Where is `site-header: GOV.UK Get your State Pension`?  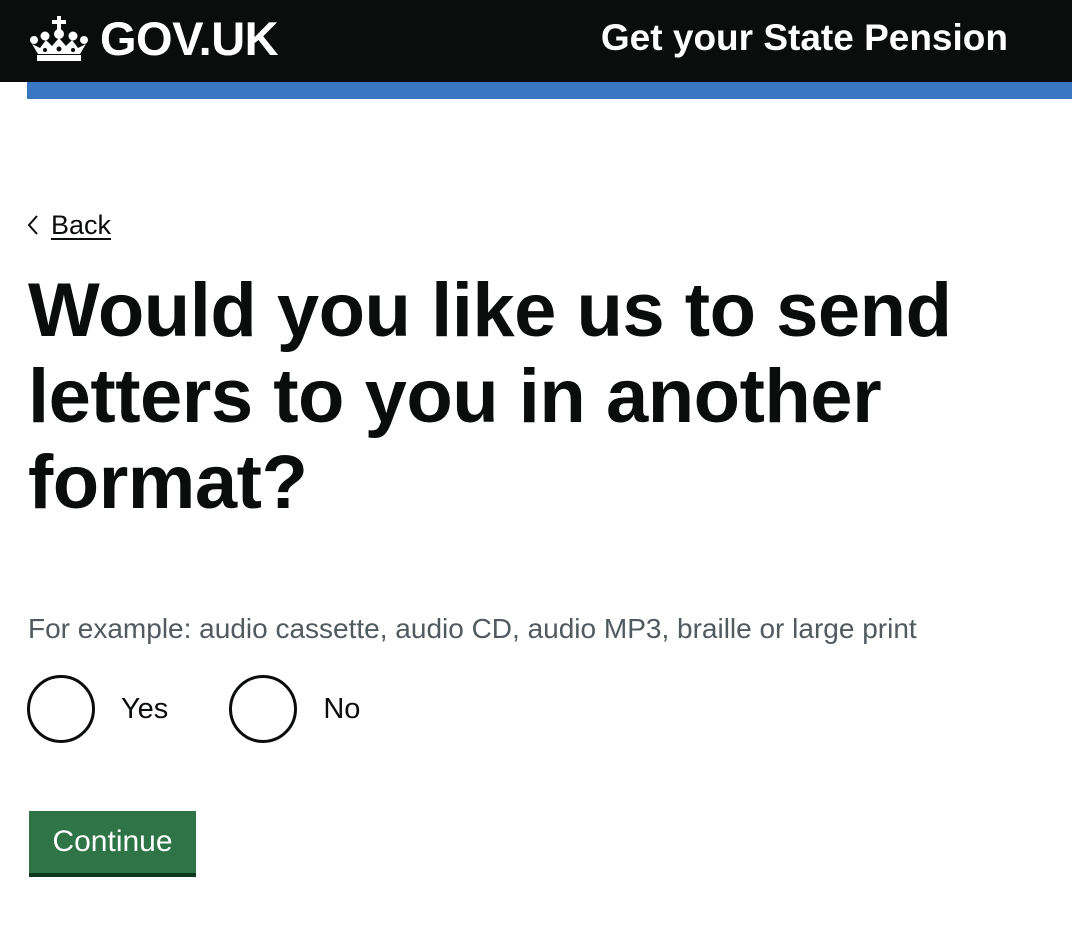
site-header: GOV.UK Get your State Pension is located at coordinates (536, 41).